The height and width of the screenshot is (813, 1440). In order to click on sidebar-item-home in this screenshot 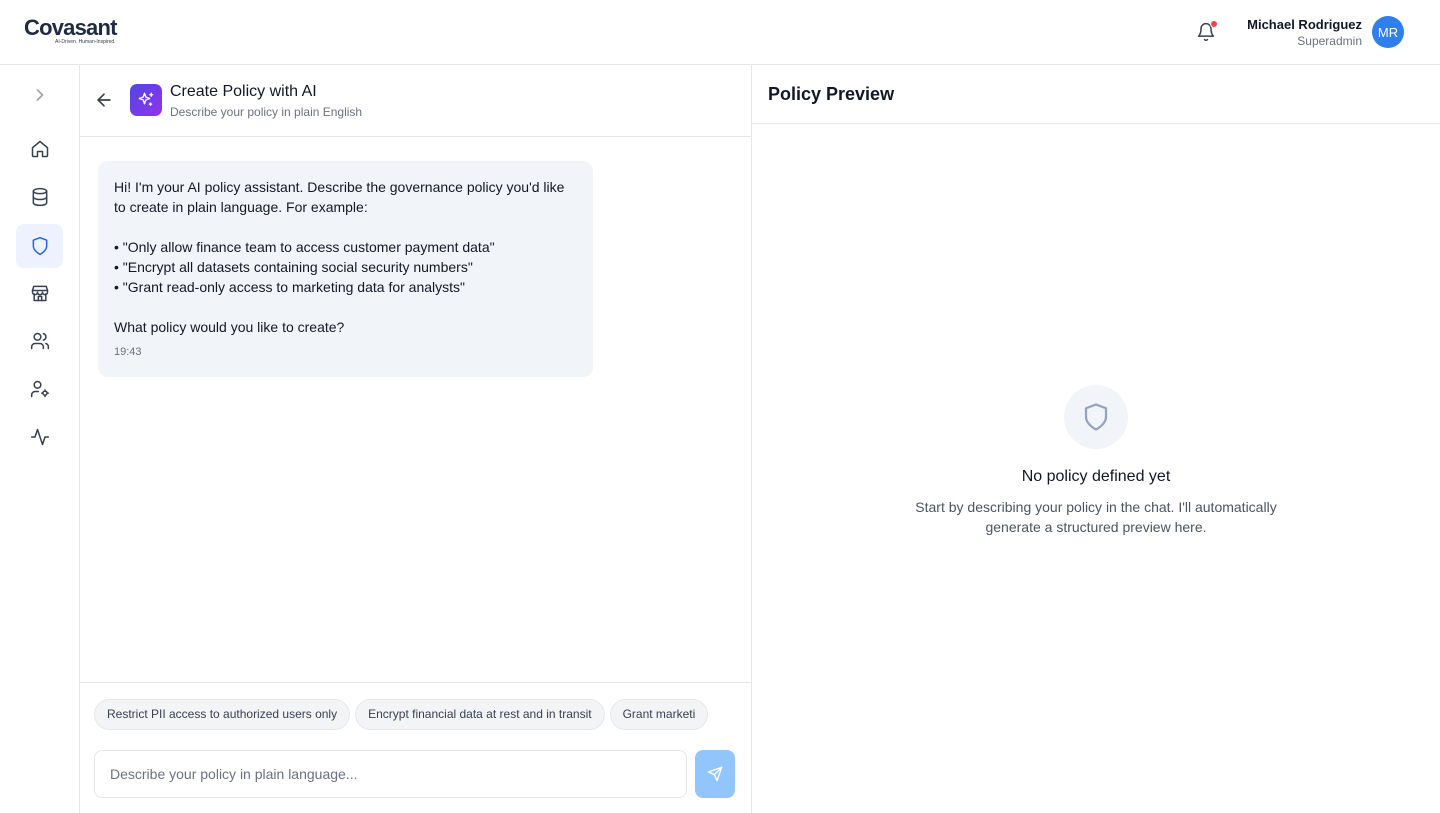, I will do `click(39, 149)`.